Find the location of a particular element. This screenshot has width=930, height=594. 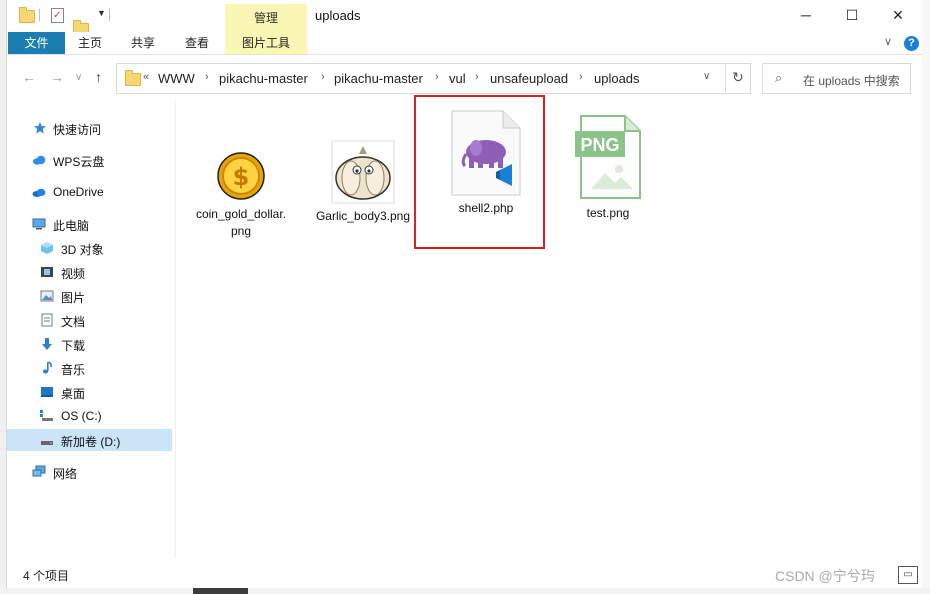

back-button: ← is located at coordinates (29, 77).